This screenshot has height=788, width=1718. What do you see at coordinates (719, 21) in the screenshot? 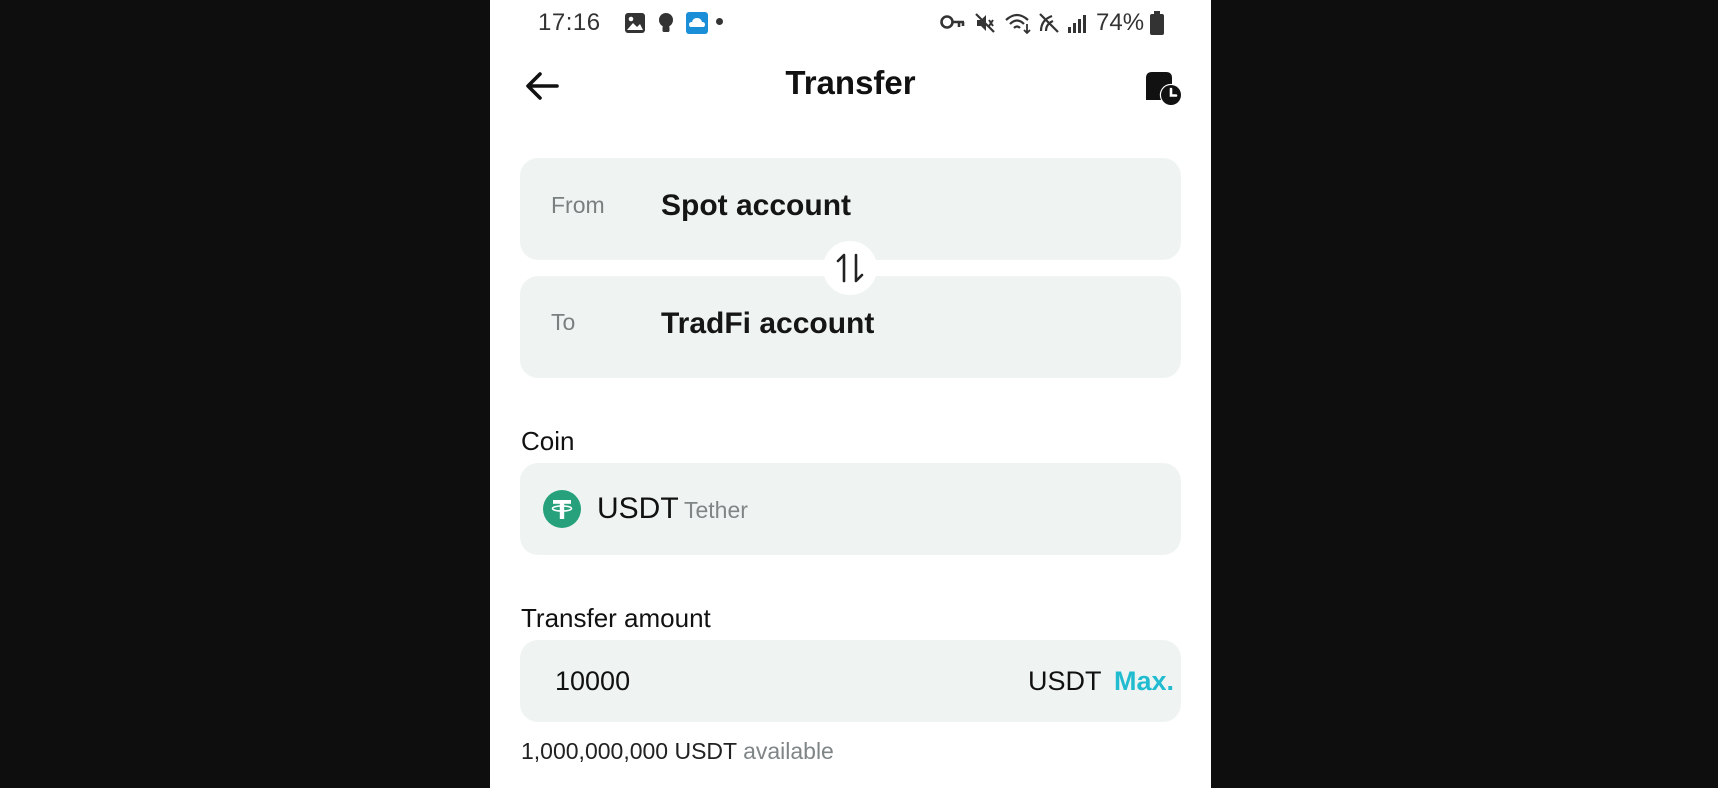
I see `dot-icon` at bounding box center [719, 21].